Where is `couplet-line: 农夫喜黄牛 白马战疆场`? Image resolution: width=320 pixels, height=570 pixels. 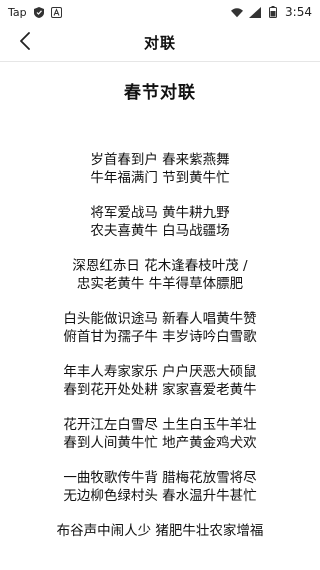
couplet-line: 农夫喜黄牛 白马战疆场 is located at coordinates (160, 231).